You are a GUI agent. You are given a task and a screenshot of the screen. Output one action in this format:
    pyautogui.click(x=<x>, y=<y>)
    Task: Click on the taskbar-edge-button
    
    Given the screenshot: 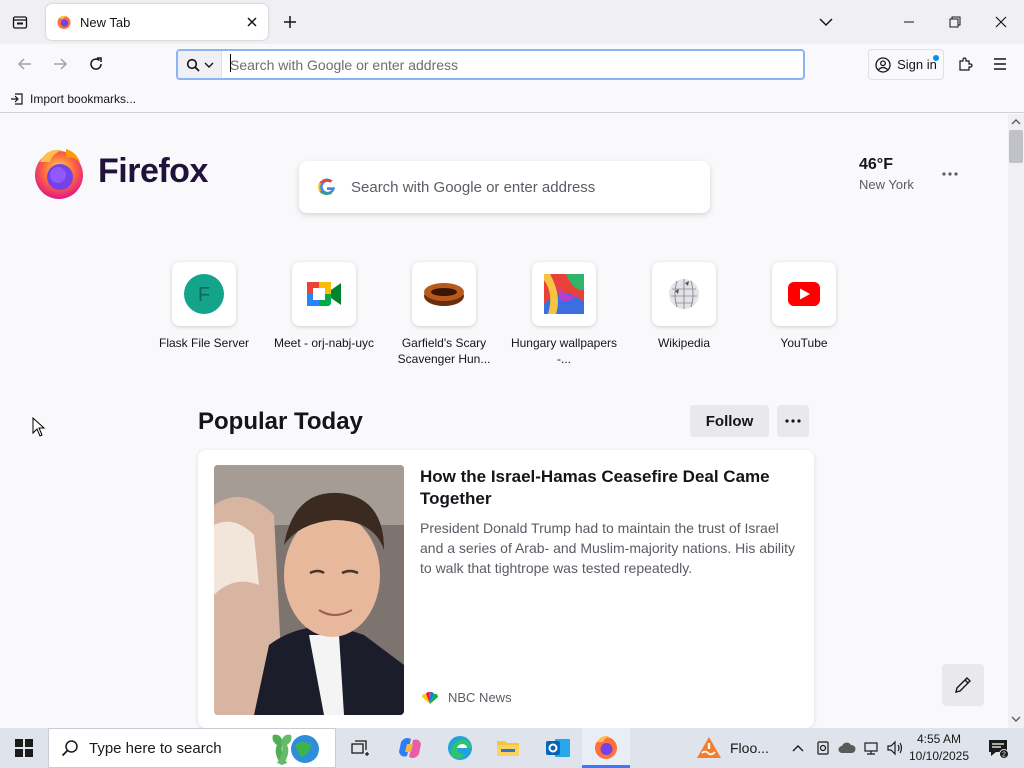 What is the action you would take?
    pyautogui.click(x=460, y=748)
    